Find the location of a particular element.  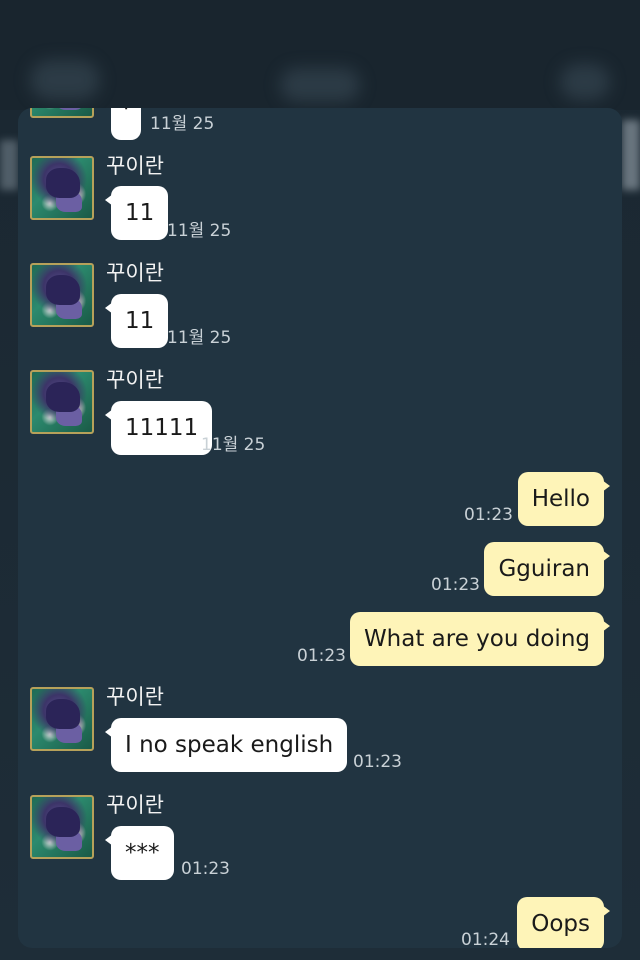

message-text: What are you doing is located at coordinates (476, 639).